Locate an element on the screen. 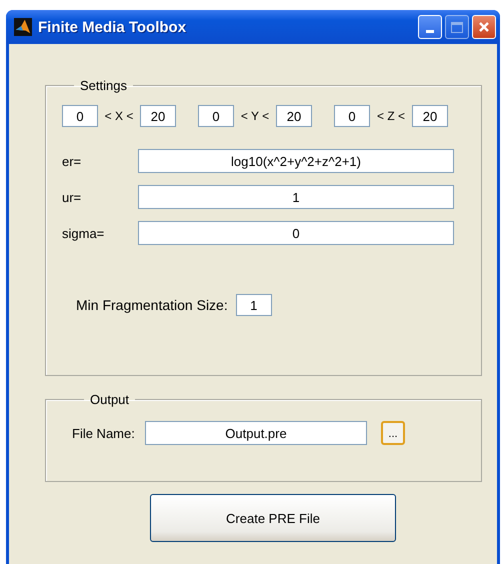 The width and height of the screenshot is (502, 564). minimize-button is located at coordinates (430, 27).